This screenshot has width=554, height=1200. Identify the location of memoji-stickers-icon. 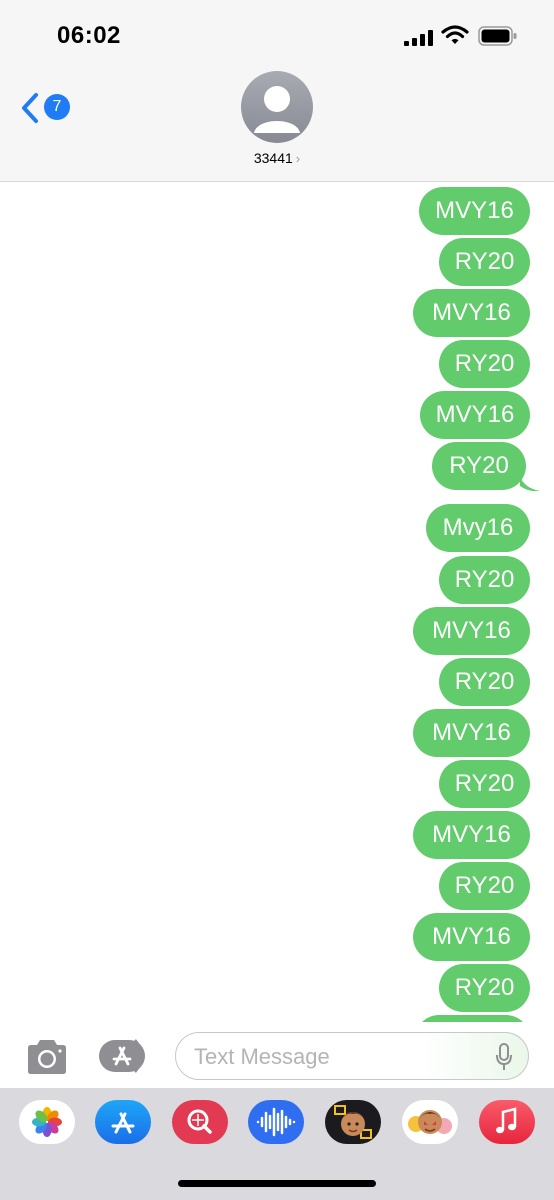
(430, 1122).